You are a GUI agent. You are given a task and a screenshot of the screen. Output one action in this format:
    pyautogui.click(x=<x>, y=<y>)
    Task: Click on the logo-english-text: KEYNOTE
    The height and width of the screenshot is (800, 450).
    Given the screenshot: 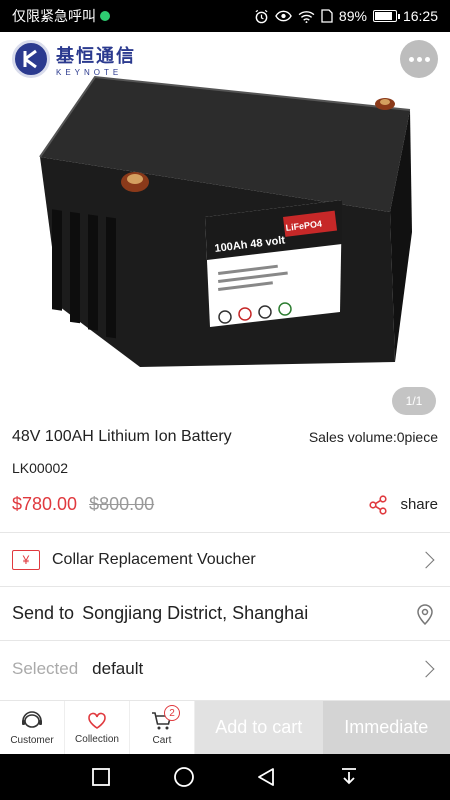 What is the action you would take?
    pyautogui.click(x=89, y=72)
    